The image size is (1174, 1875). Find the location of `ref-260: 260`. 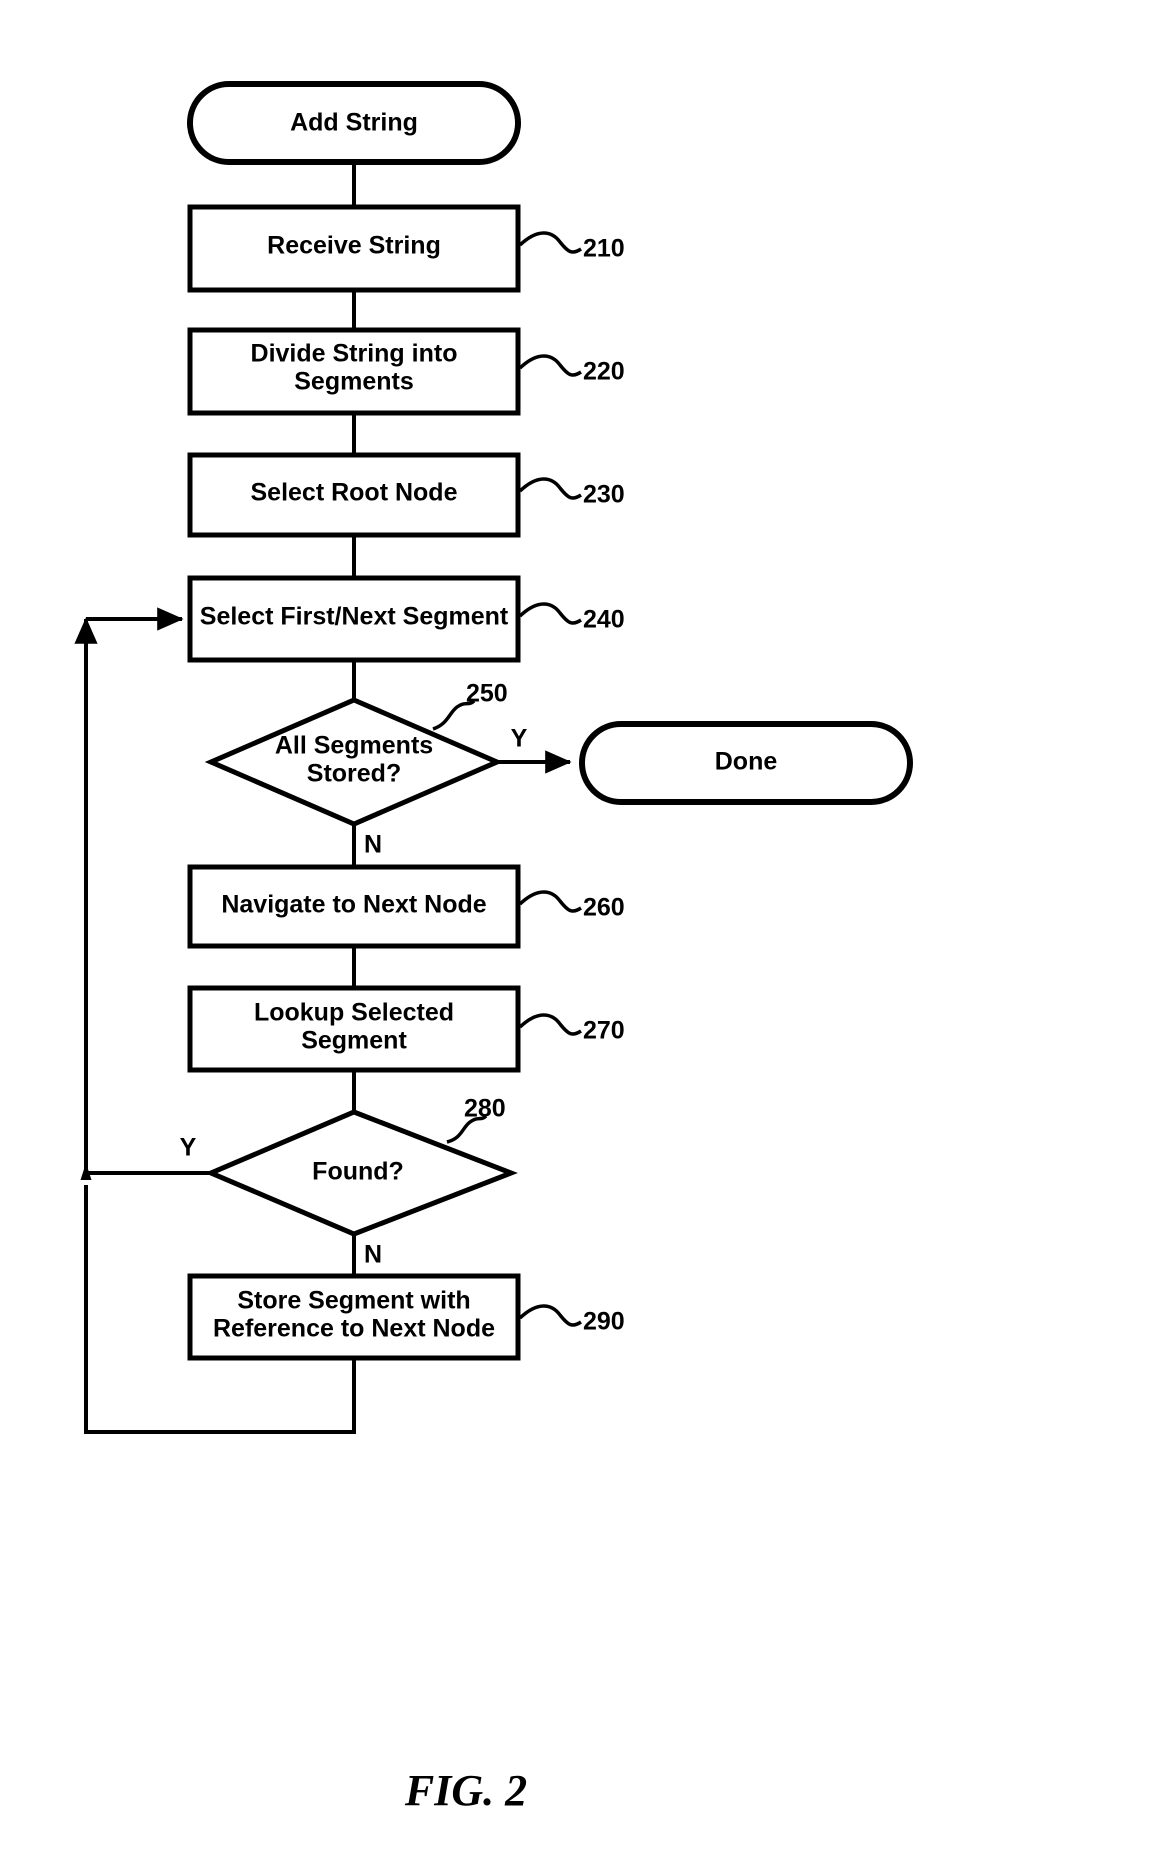

ref-260: 260 is located at coordinates (571, 906).